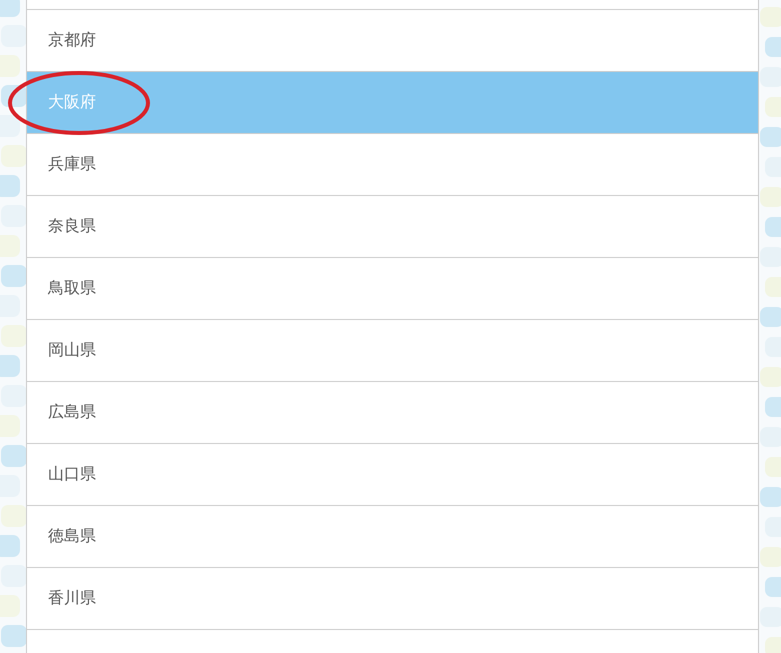  What do you see at coordinates (392, 227) in the screenshot?
I see `list-item: 奈良県` at bounding box center [392, 227].